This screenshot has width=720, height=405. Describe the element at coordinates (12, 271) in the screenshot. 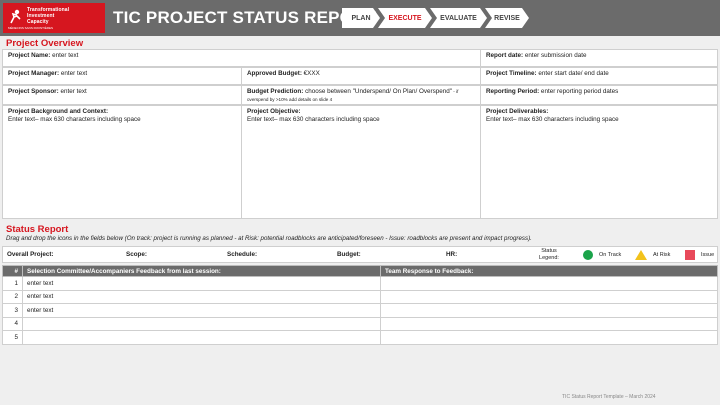

I see `col-number-header: #` at that location.